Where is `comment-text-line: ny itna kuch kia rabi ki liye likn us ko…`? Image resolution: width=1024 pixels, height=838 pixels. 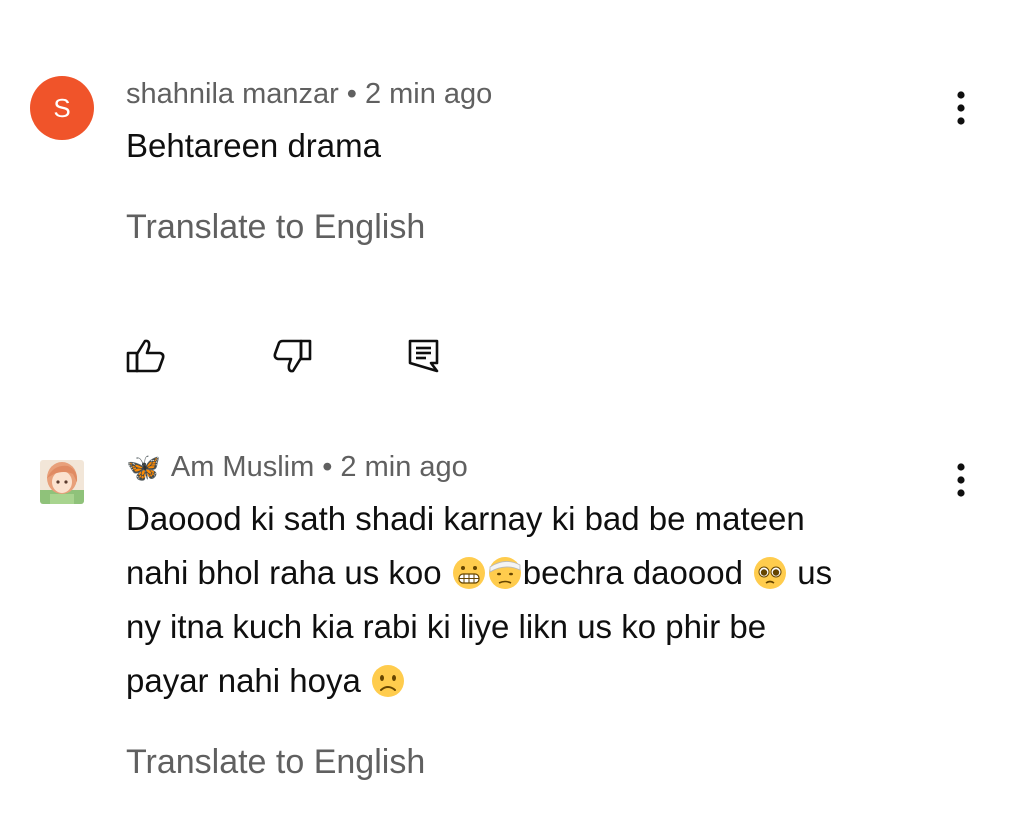 comment-text-line: ny itna kuch kia rabi ki liye likn us ko… is located at coordinates (446, 626).